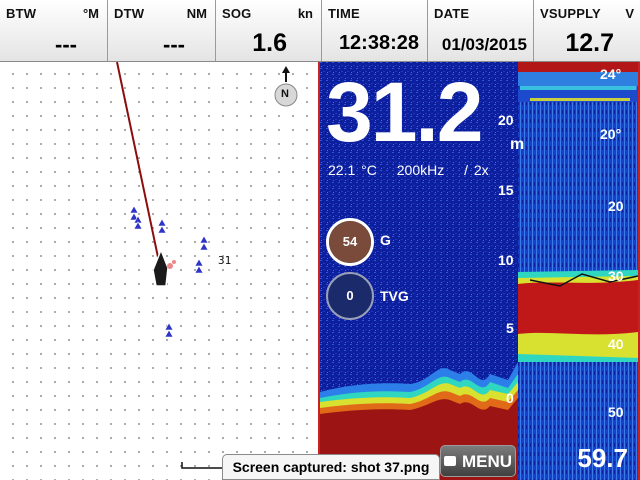 The image size is (640, 480). What do you see at coordinates (476, 170) in the screenshot?
I see `zoom-level: / 2x` at bounding box center [476, 170].